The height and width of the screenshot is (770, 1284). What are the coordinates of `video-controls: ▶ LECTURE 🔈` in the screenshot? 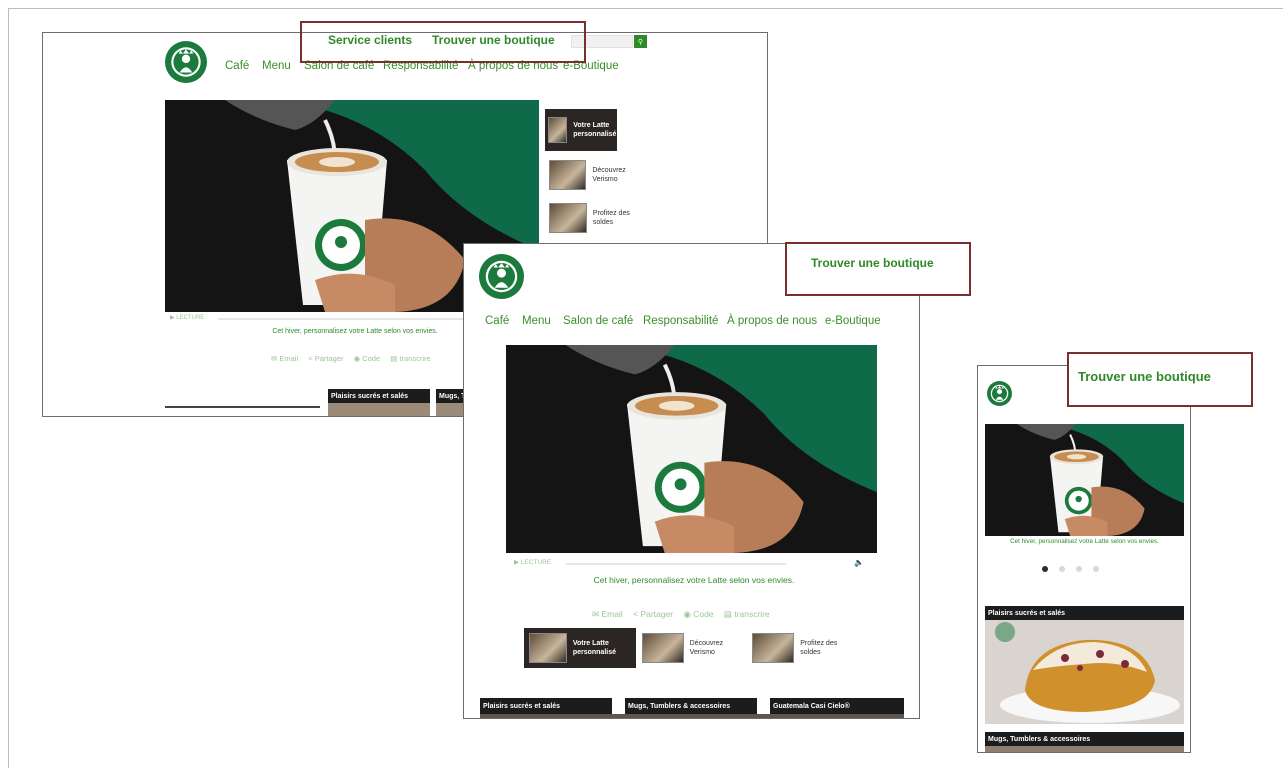 It's located at (694, 562).